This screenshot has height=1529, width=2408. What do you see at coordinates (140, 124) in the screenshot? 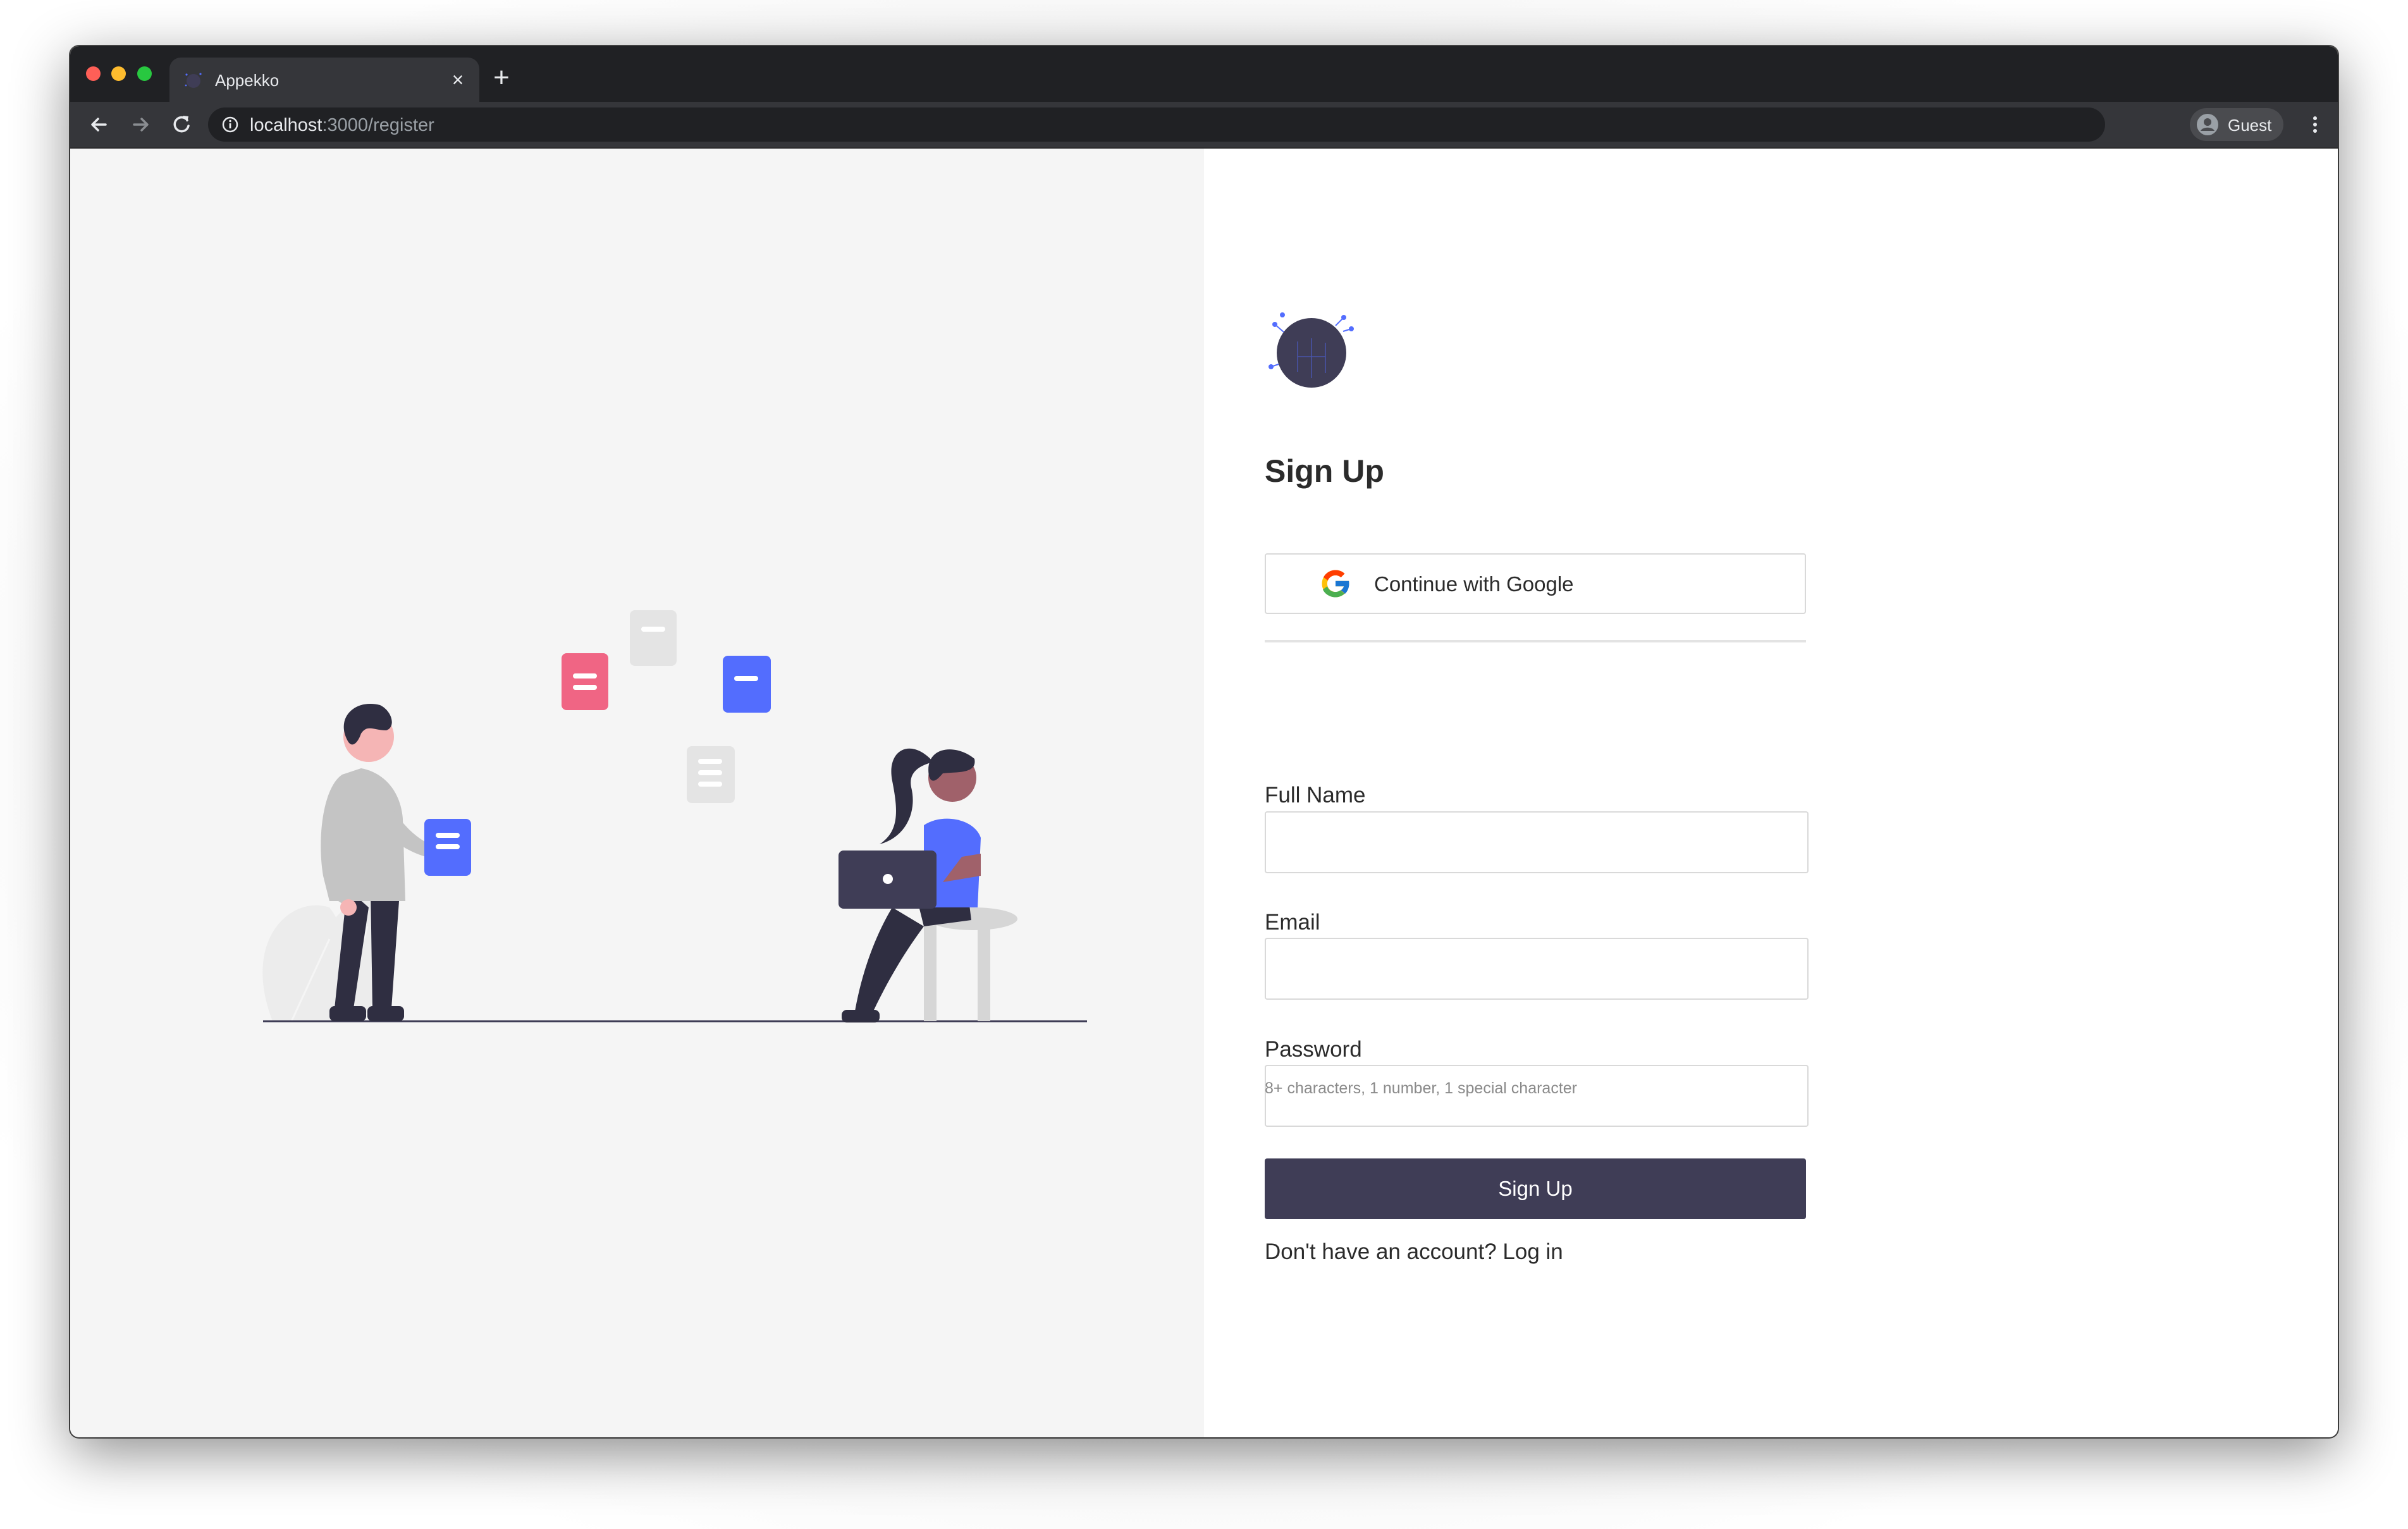
I see `forward-arrow-icon` at bounding box center [140, 124].